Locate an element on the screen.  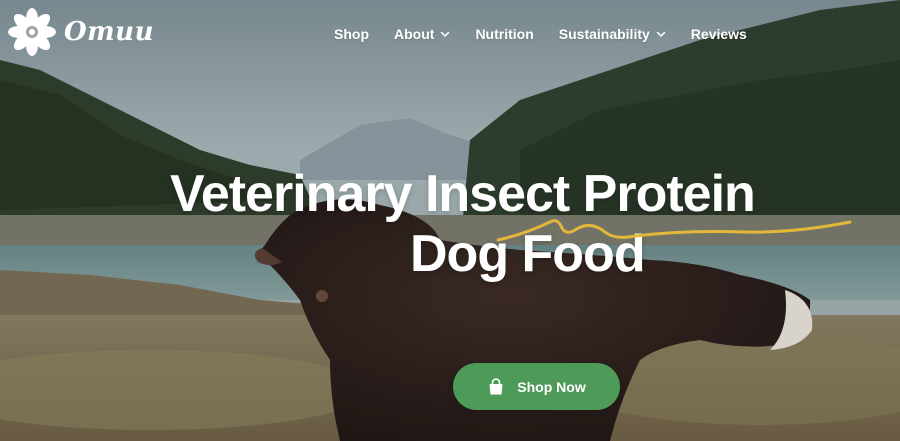
shopping-bag-icon is located at coordinates (496, 385).